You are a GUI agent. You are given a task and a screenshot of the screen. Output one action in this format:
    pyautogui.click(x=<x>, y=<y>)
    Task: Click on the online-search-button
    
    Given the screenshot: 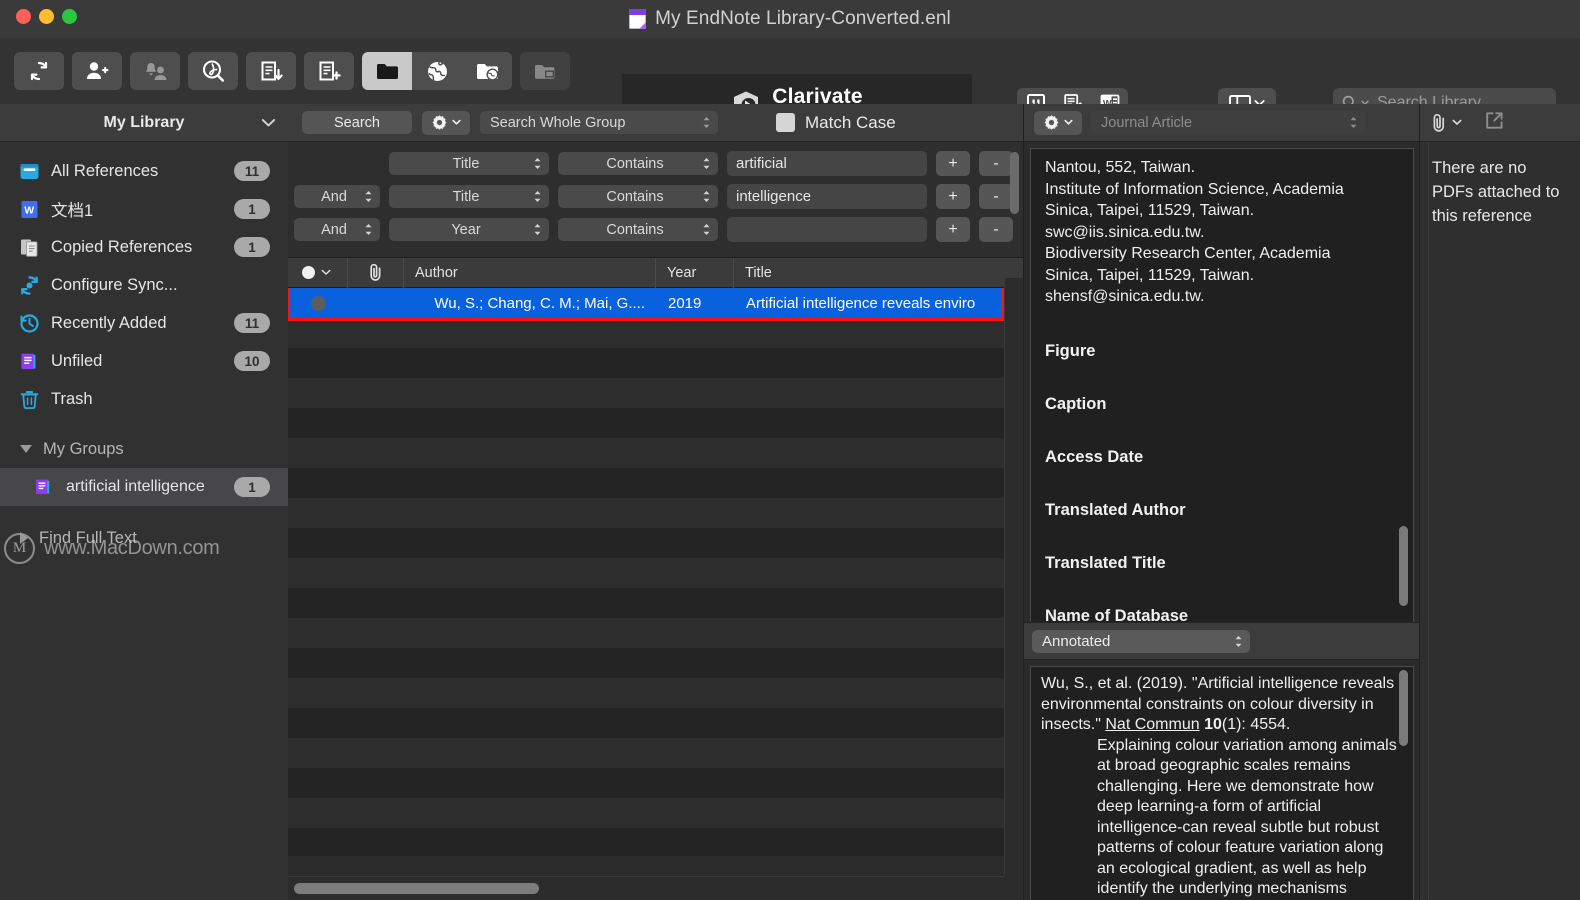 What is the action you would take?
    pyautogui.click(x=437, y=71)
    